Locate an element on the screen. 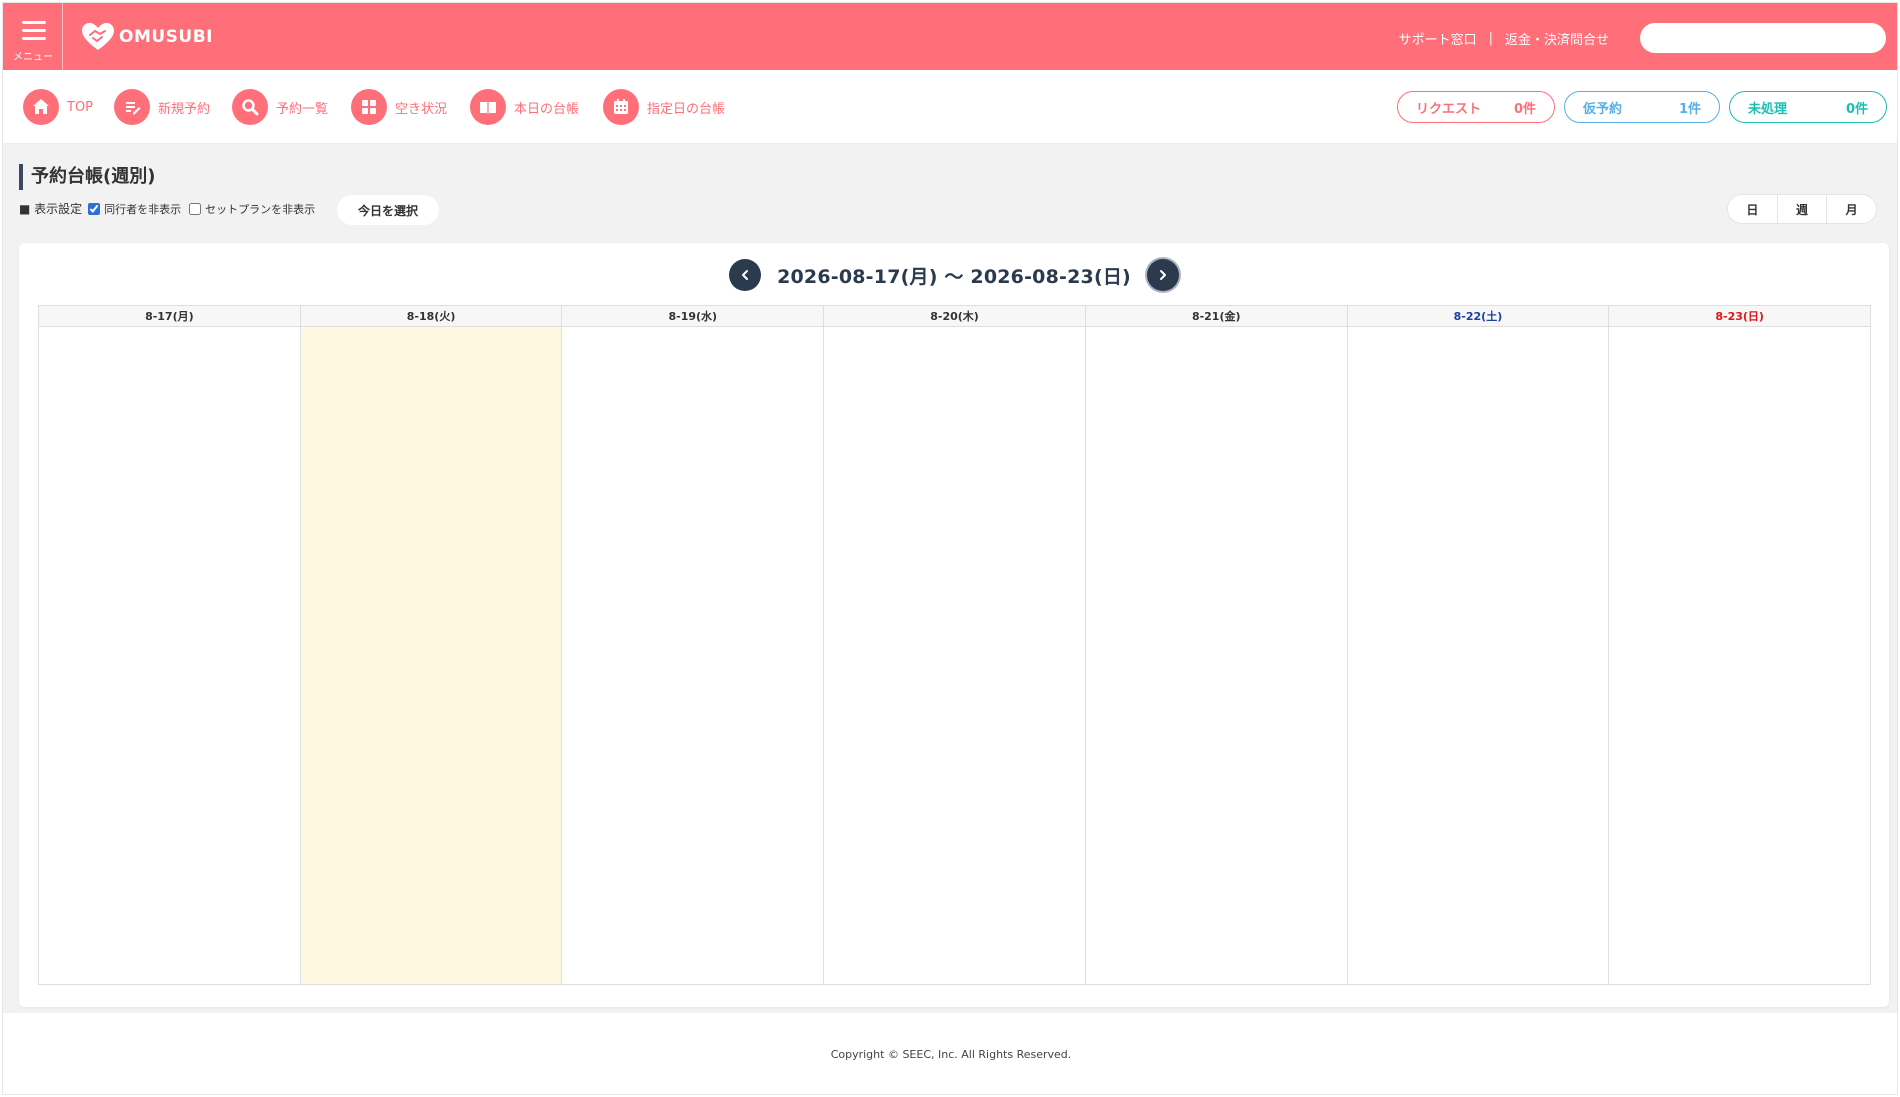  support-link: サポート窓口 is located at coordinates (1438, 38).